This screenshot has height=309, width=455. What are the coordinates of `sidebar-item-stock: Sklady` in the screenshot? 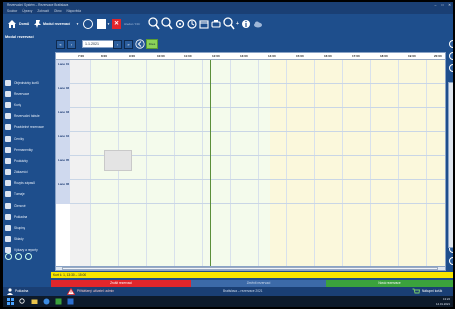 It's located at (27, 239).